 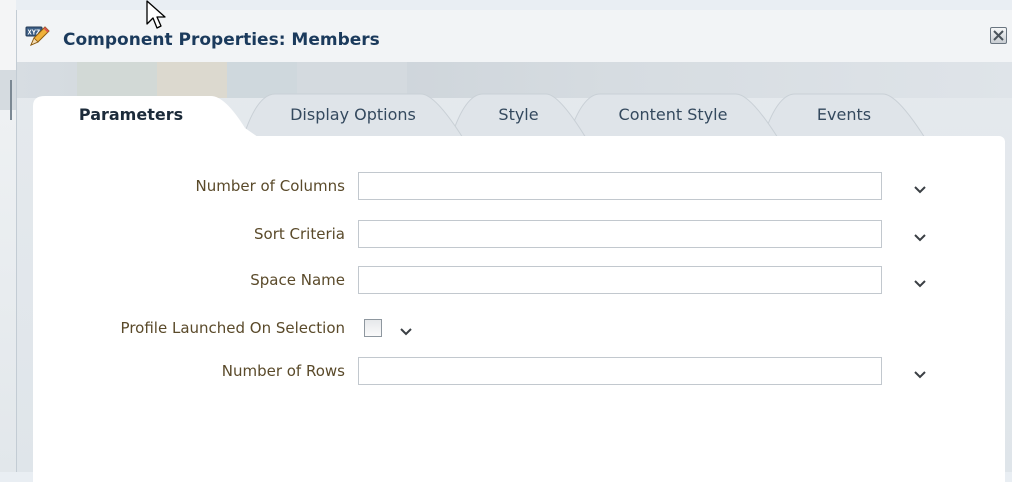 I want to click on close-icon, so click(x=998, y=35).